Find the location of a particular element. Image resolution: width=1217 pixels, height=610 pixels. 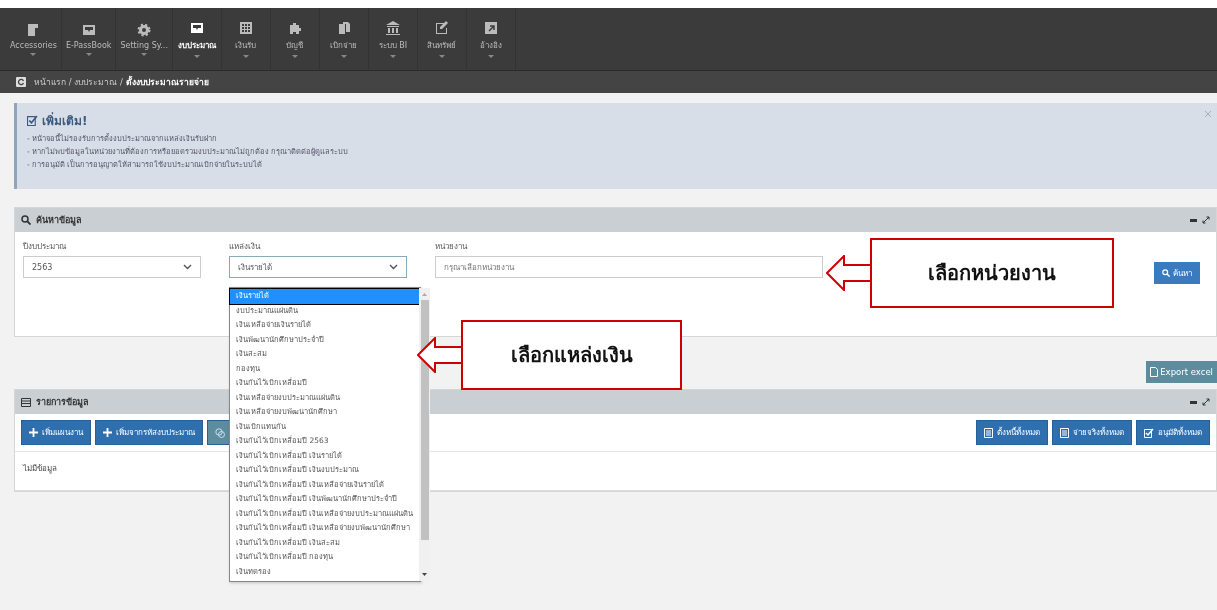

edit-icon is located at coordinates (441, 28).